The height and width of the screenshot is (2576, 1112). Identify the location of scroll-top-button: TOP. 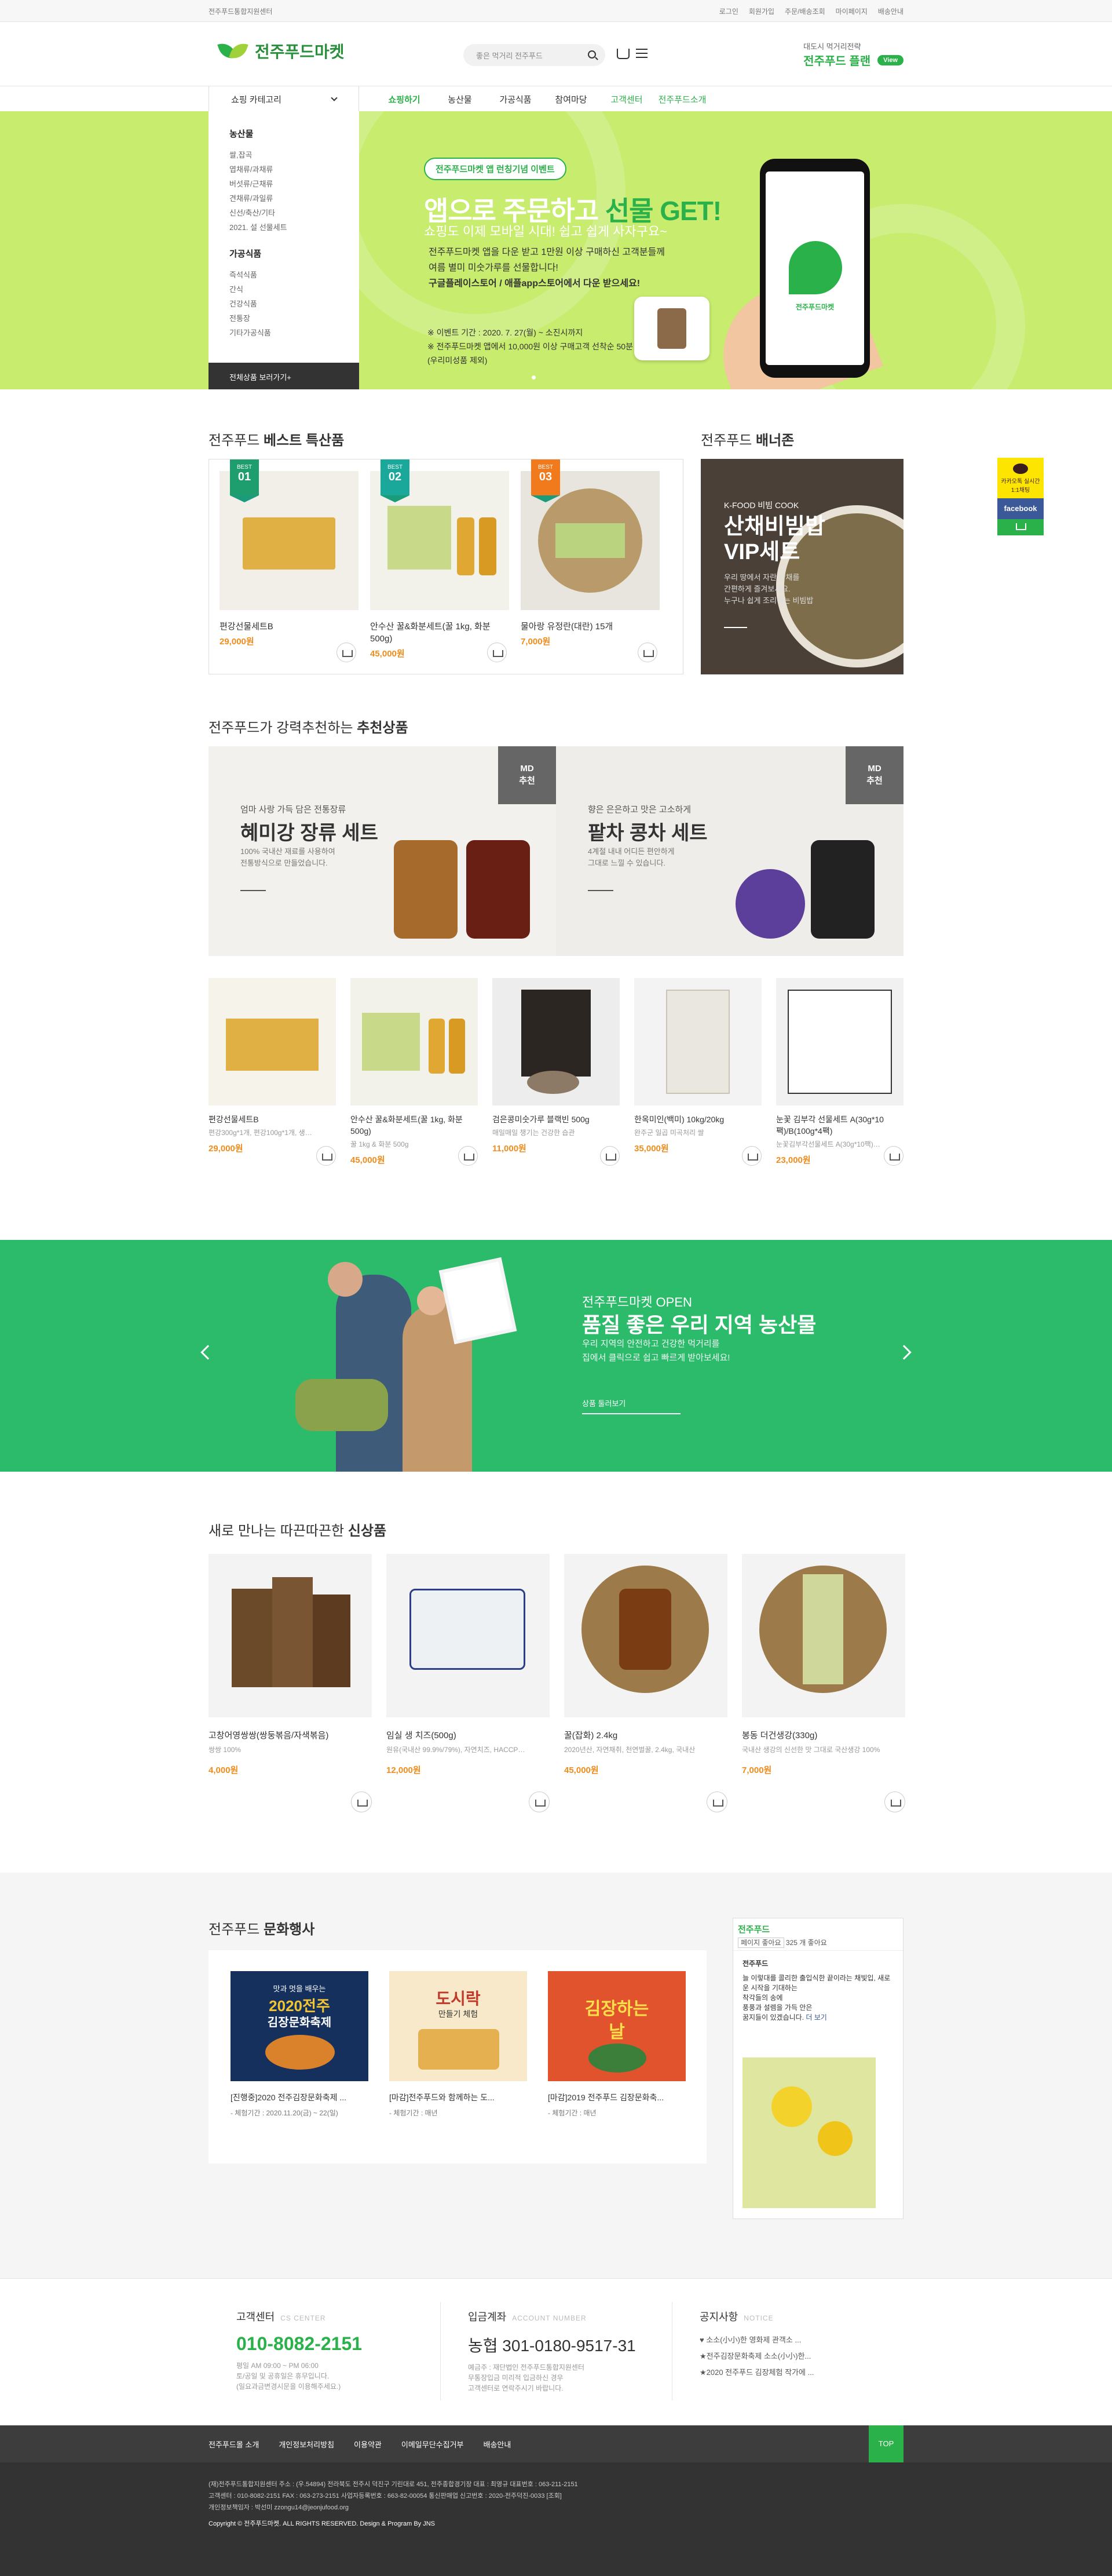
(887, 2443).